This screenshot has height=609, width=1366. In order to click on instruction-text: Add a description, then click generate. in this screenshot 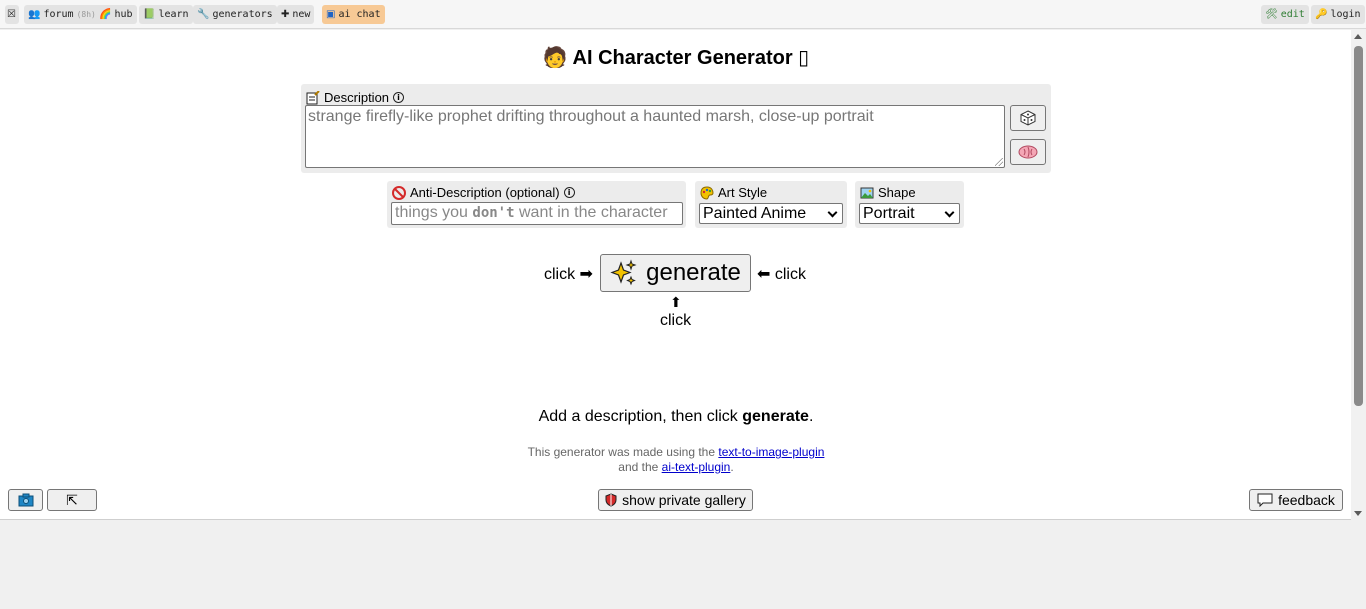, I will do `click(676, 417)`.